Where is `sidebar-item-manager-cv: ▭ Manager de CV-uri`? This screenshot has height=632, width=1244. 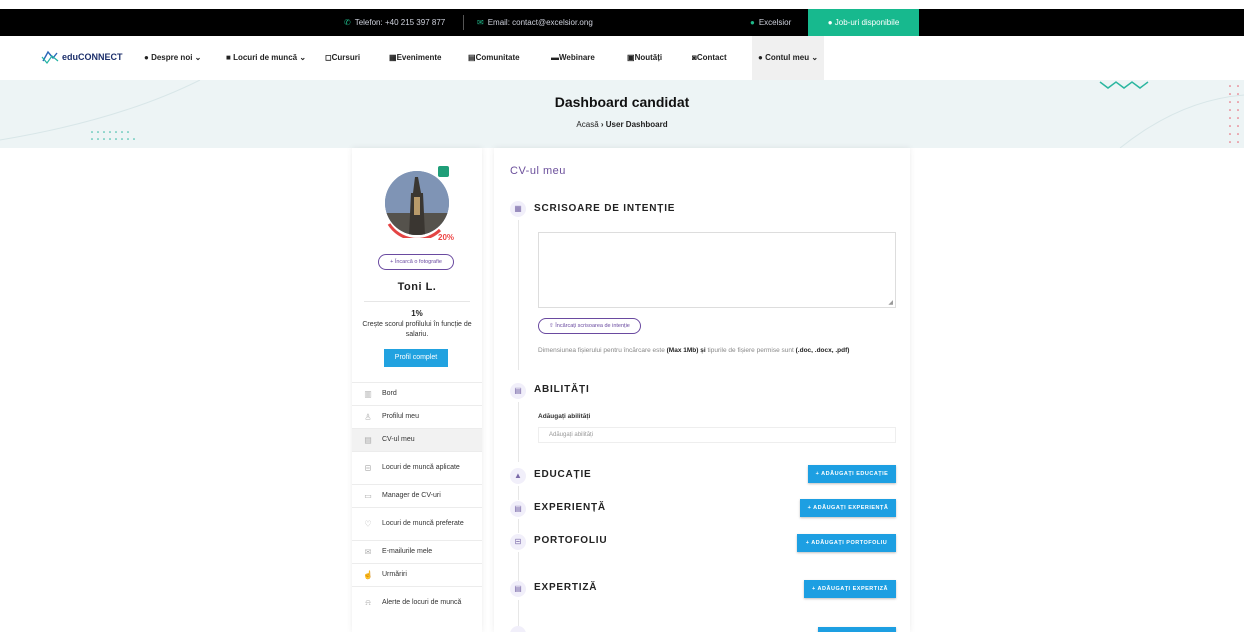 sidebar-item-manager-cv: ▭ Manager de CV-uri is located at coordinates (417, 495).